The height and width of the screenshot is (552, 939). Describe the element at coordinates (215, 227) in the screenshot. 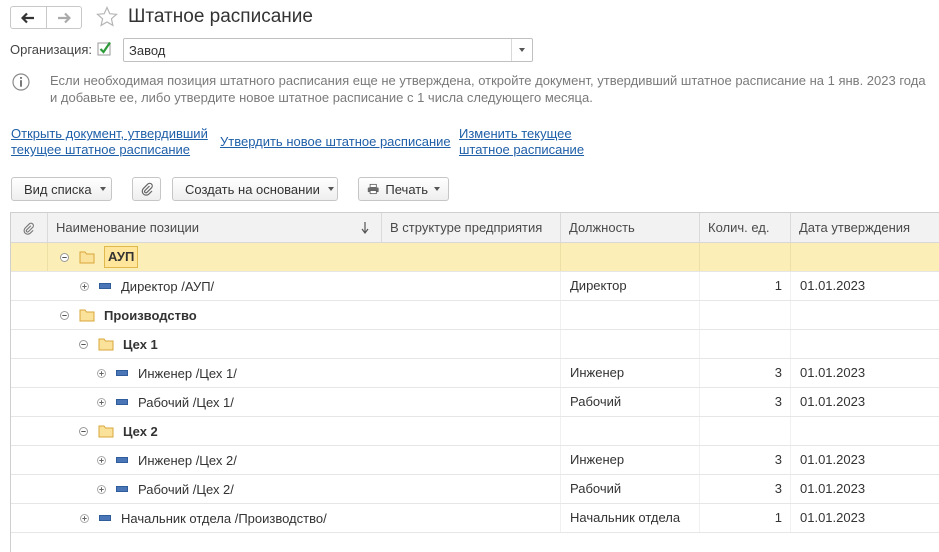

I see `column-name: Наименование позиции` at that location.